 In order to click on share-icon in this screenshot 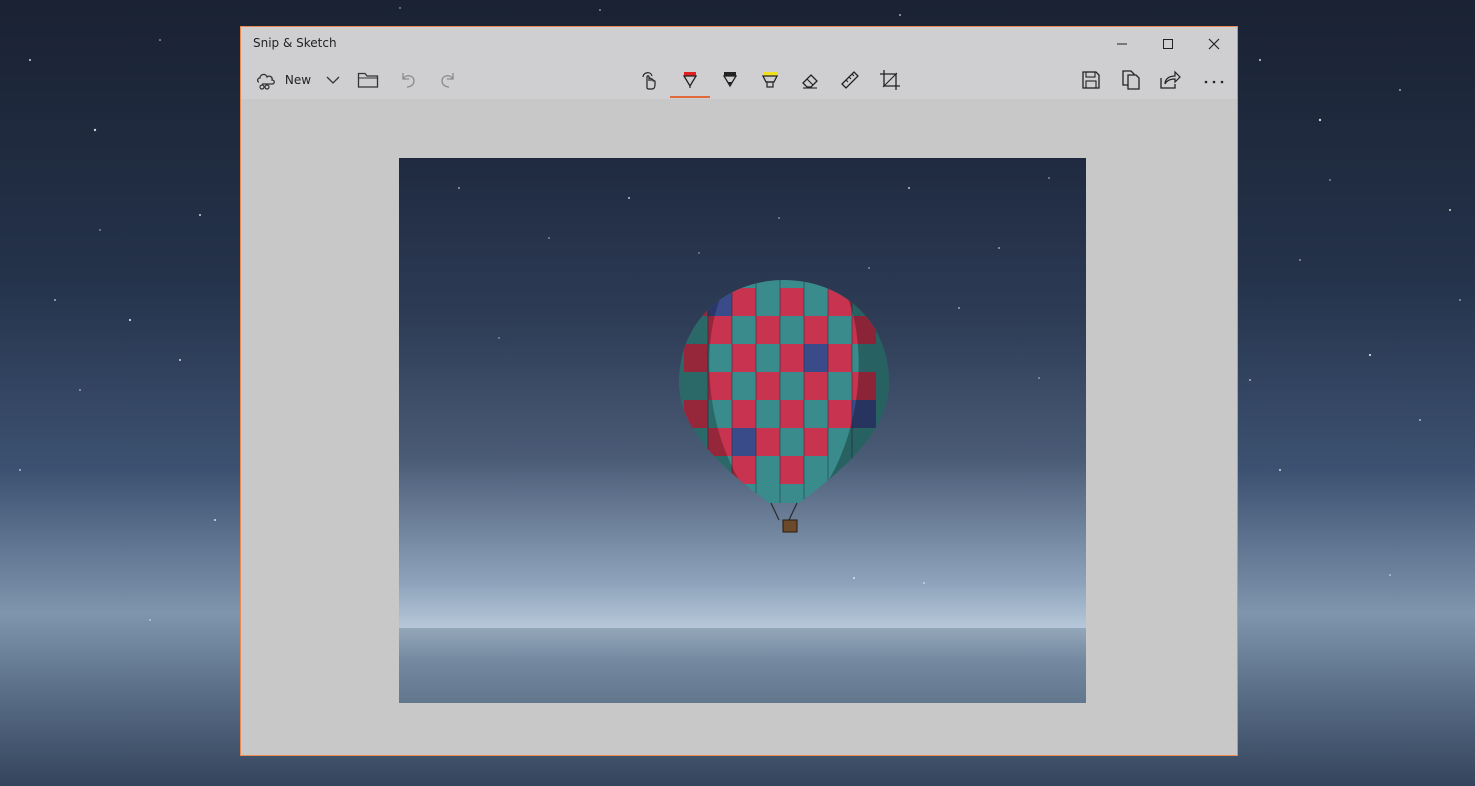, I will do `click(1170, 79)`.